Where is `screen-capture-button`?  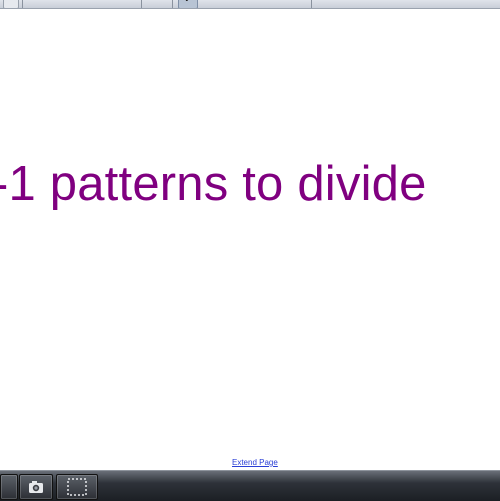 screen-capture-button is located at coordinates (77, 487).